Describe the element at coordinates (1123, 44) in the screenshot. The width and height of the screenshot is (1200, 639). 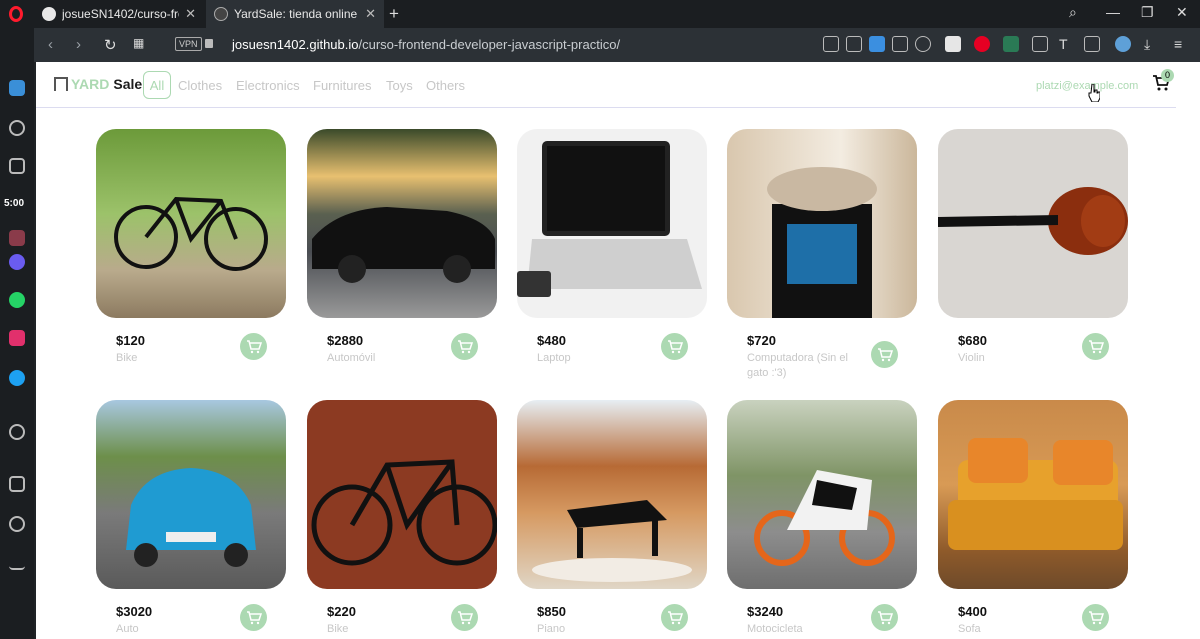
I see `profile-avatar-icon` at that location.